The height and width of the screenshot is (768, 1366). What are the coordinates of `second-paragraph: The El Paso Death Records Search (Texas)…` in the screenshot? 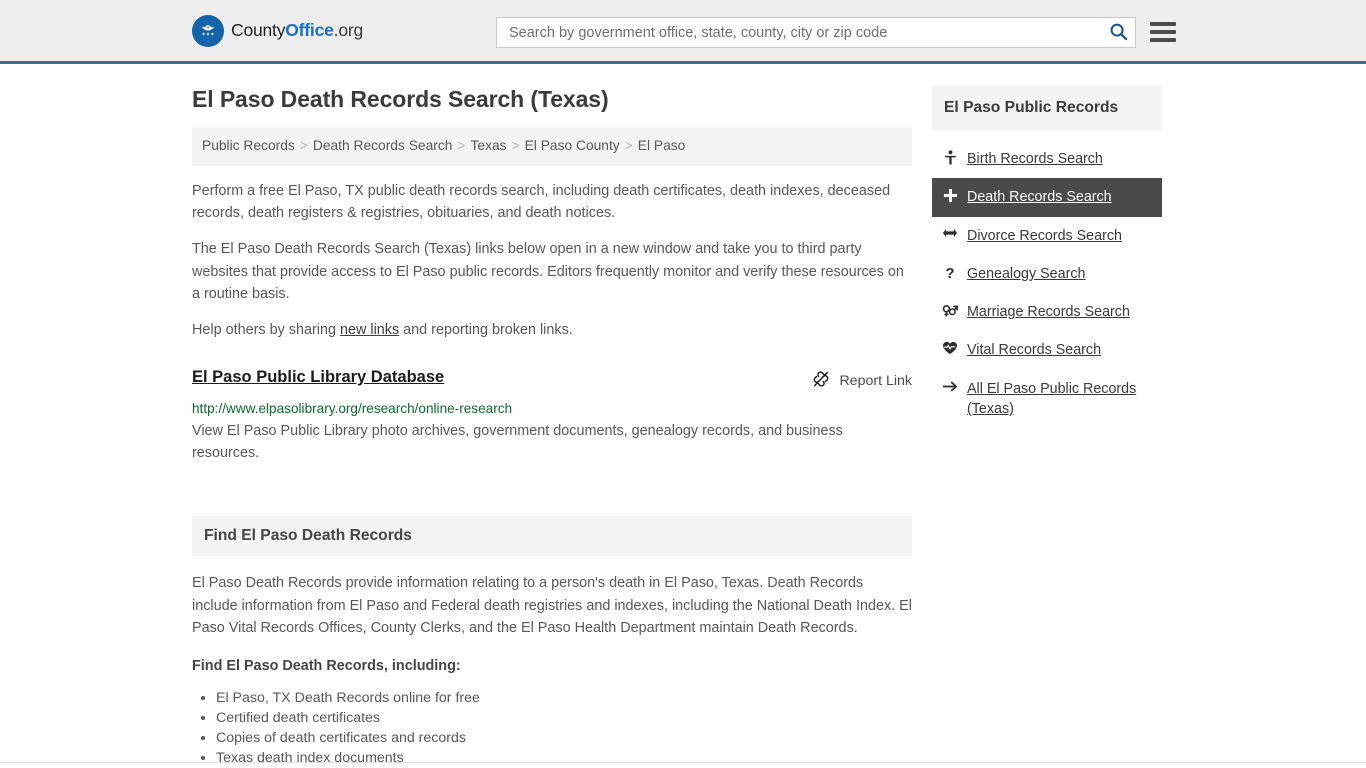 It's located at (548, 271).